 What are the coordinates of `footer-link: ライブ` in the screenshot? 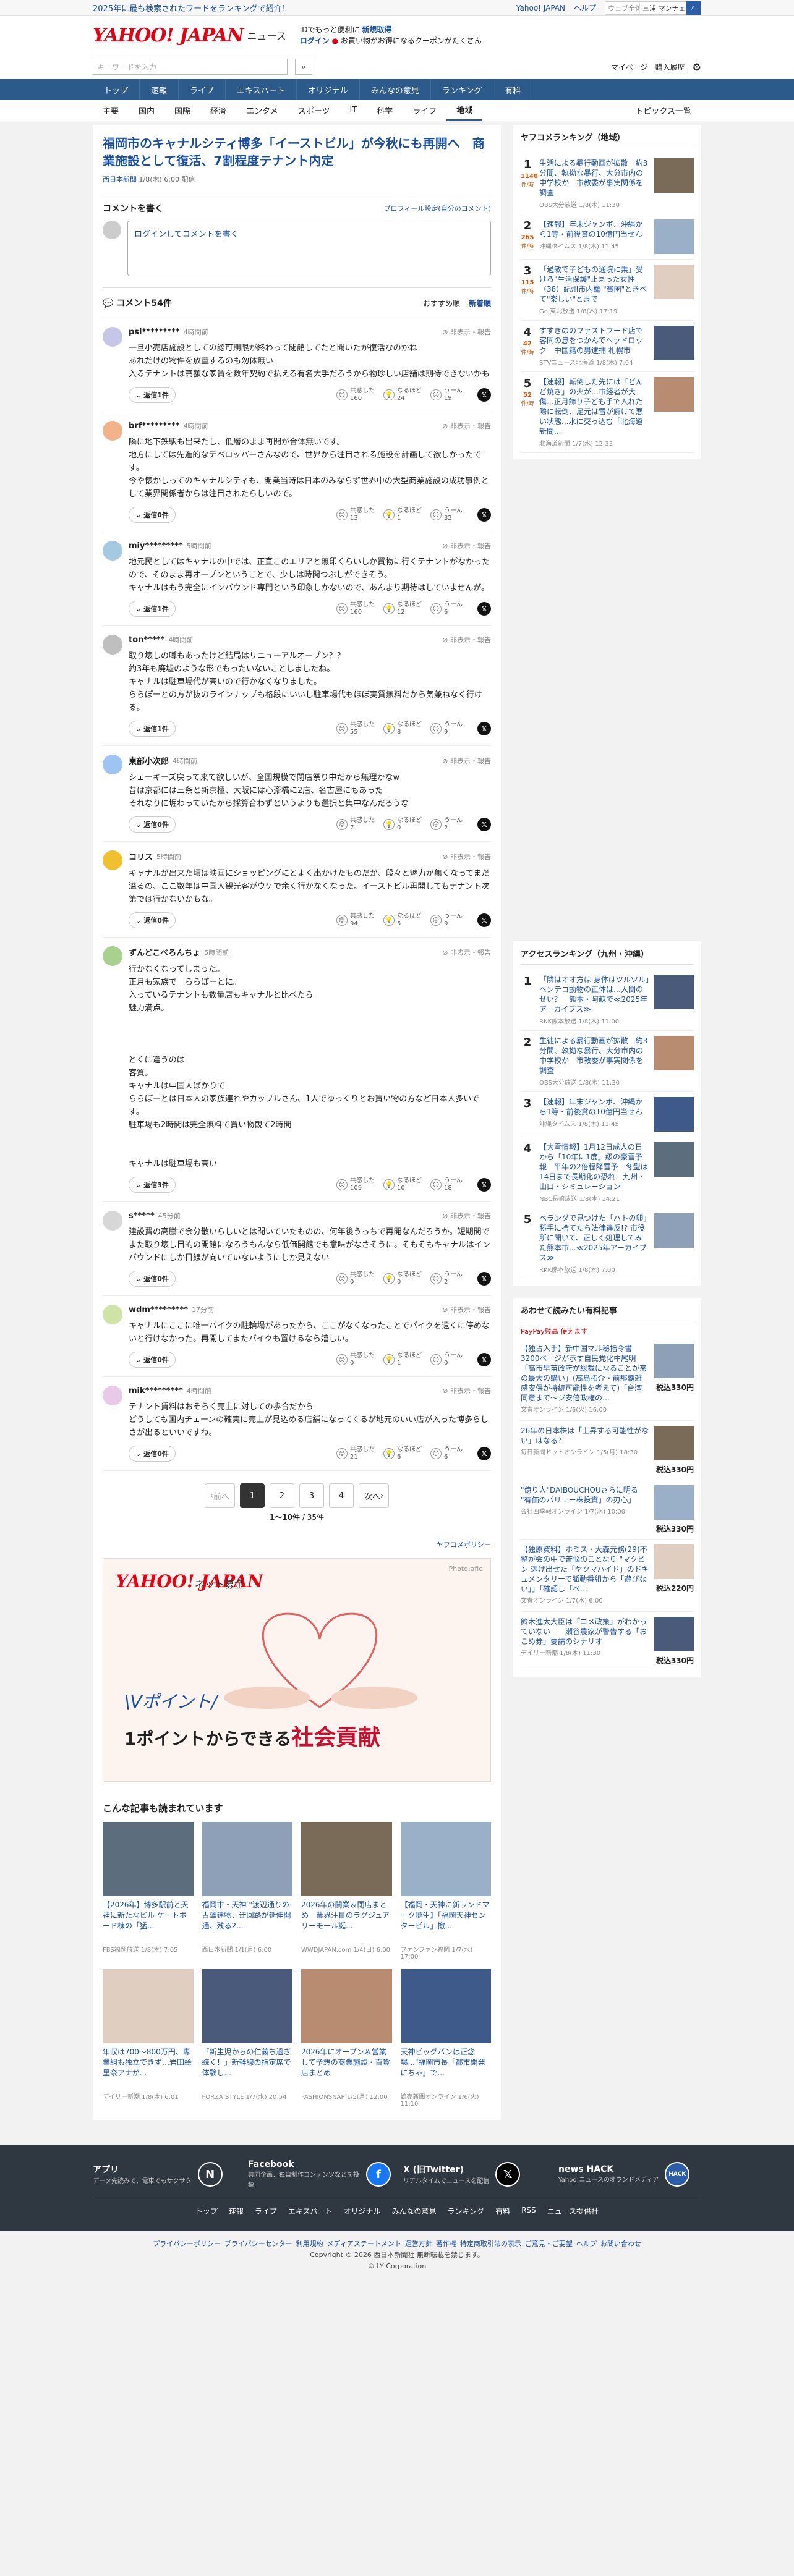 It's located at (266, 2211).